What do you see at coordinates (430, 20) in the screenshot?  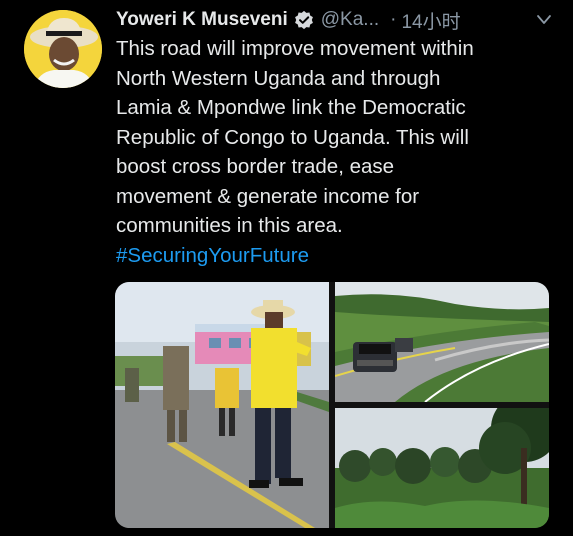 I see `timestamp: 14小时` at bounding box center [430, 20].